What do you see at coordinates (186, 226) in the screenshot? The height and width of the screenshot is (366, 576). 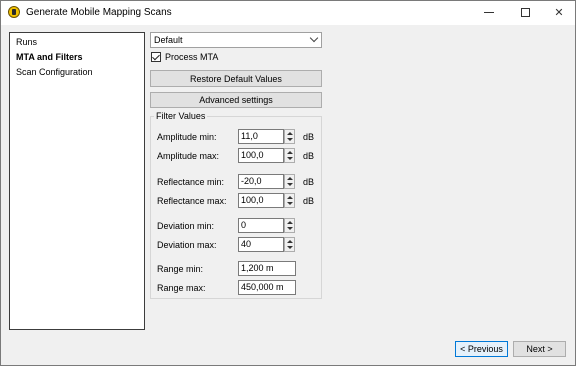 I see `deviation-min-label: Deviation min:` at bounding box center [186, 226].